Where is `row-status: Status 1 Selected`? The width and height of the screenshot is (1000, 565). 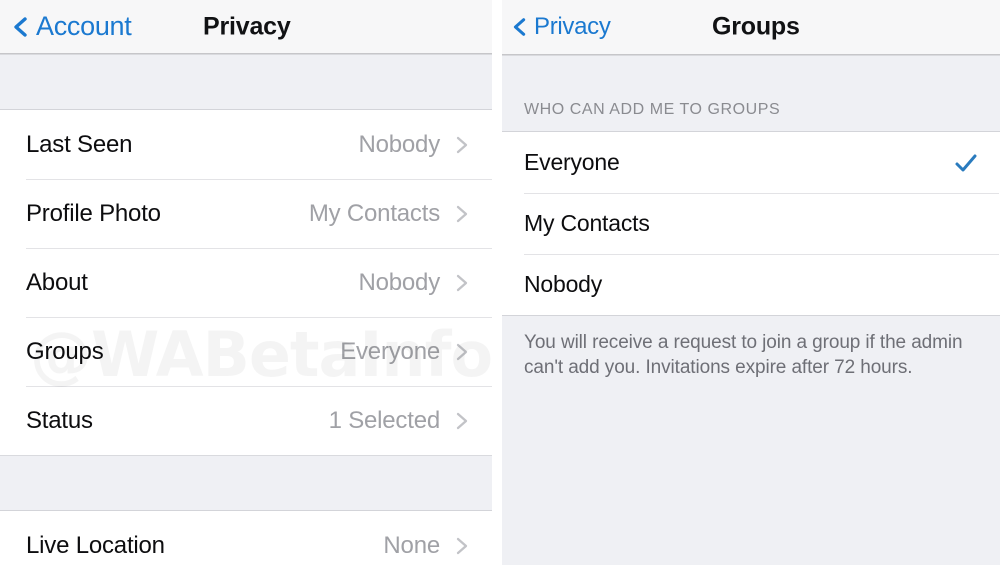 row-status: Status 1 Selected is located at coordinates (246, 420).